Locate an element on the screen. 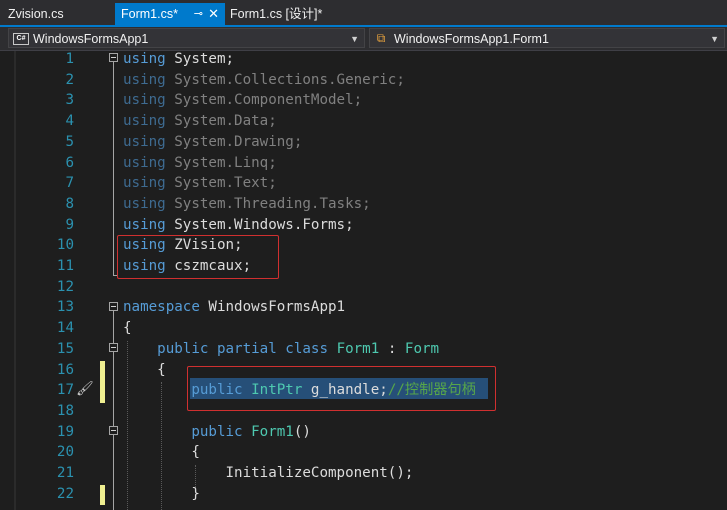  line-number: 20 is located at coordinates (65, 452).